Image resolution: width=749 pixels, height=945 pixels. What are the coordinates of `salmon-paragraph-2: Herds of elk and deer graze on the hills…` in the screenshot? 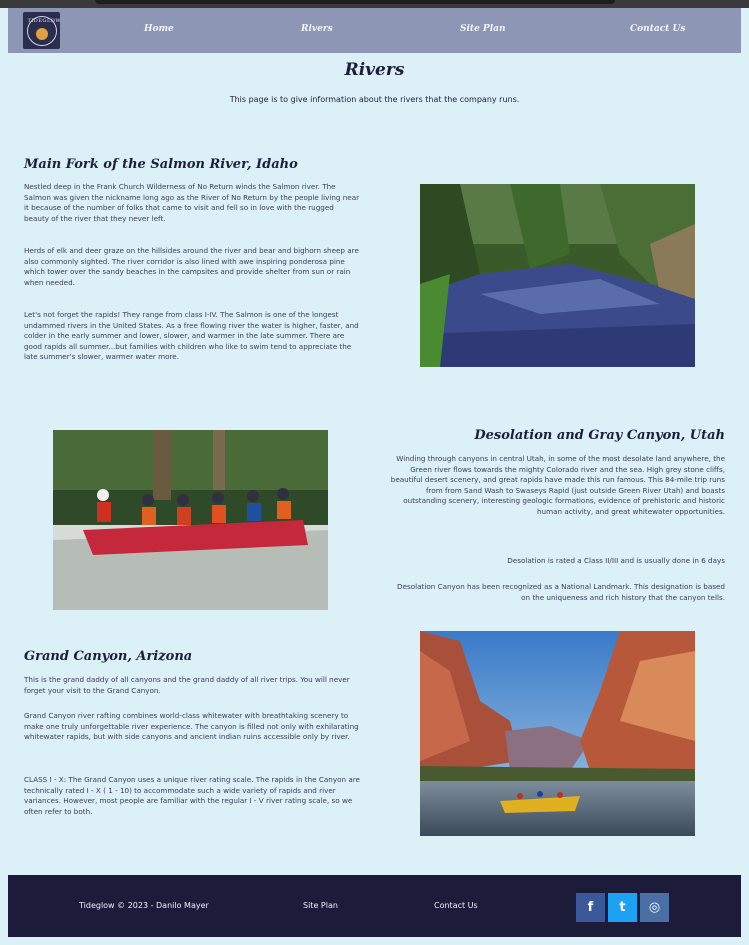 It's located at (191, 266).